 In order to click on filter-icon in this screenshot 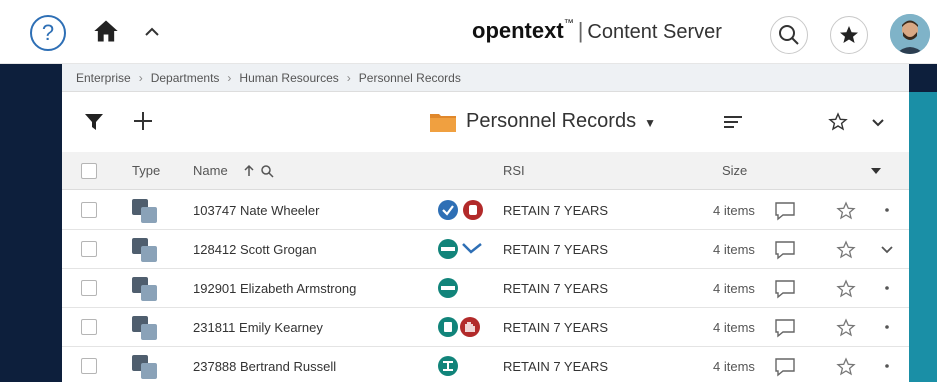, I will do `click(94, 122)`.